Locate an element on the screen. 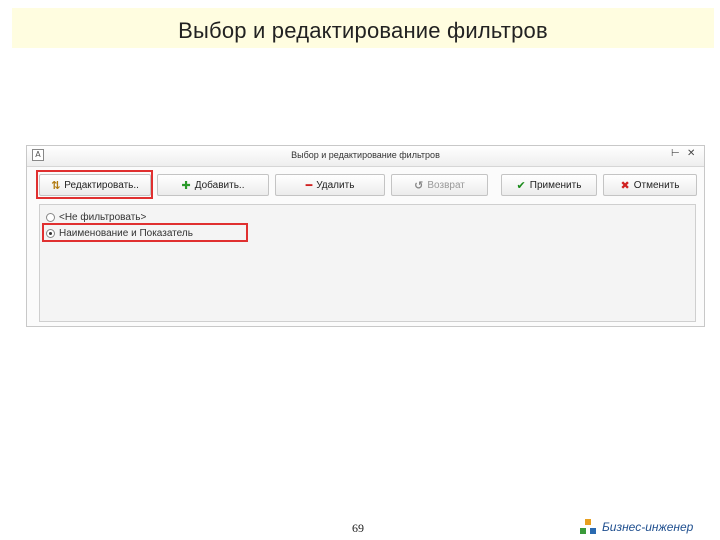 Image resolution: width=720 pixels, height=540 pixels. undo-icon: ↺ is located at coordinates (419, 185).